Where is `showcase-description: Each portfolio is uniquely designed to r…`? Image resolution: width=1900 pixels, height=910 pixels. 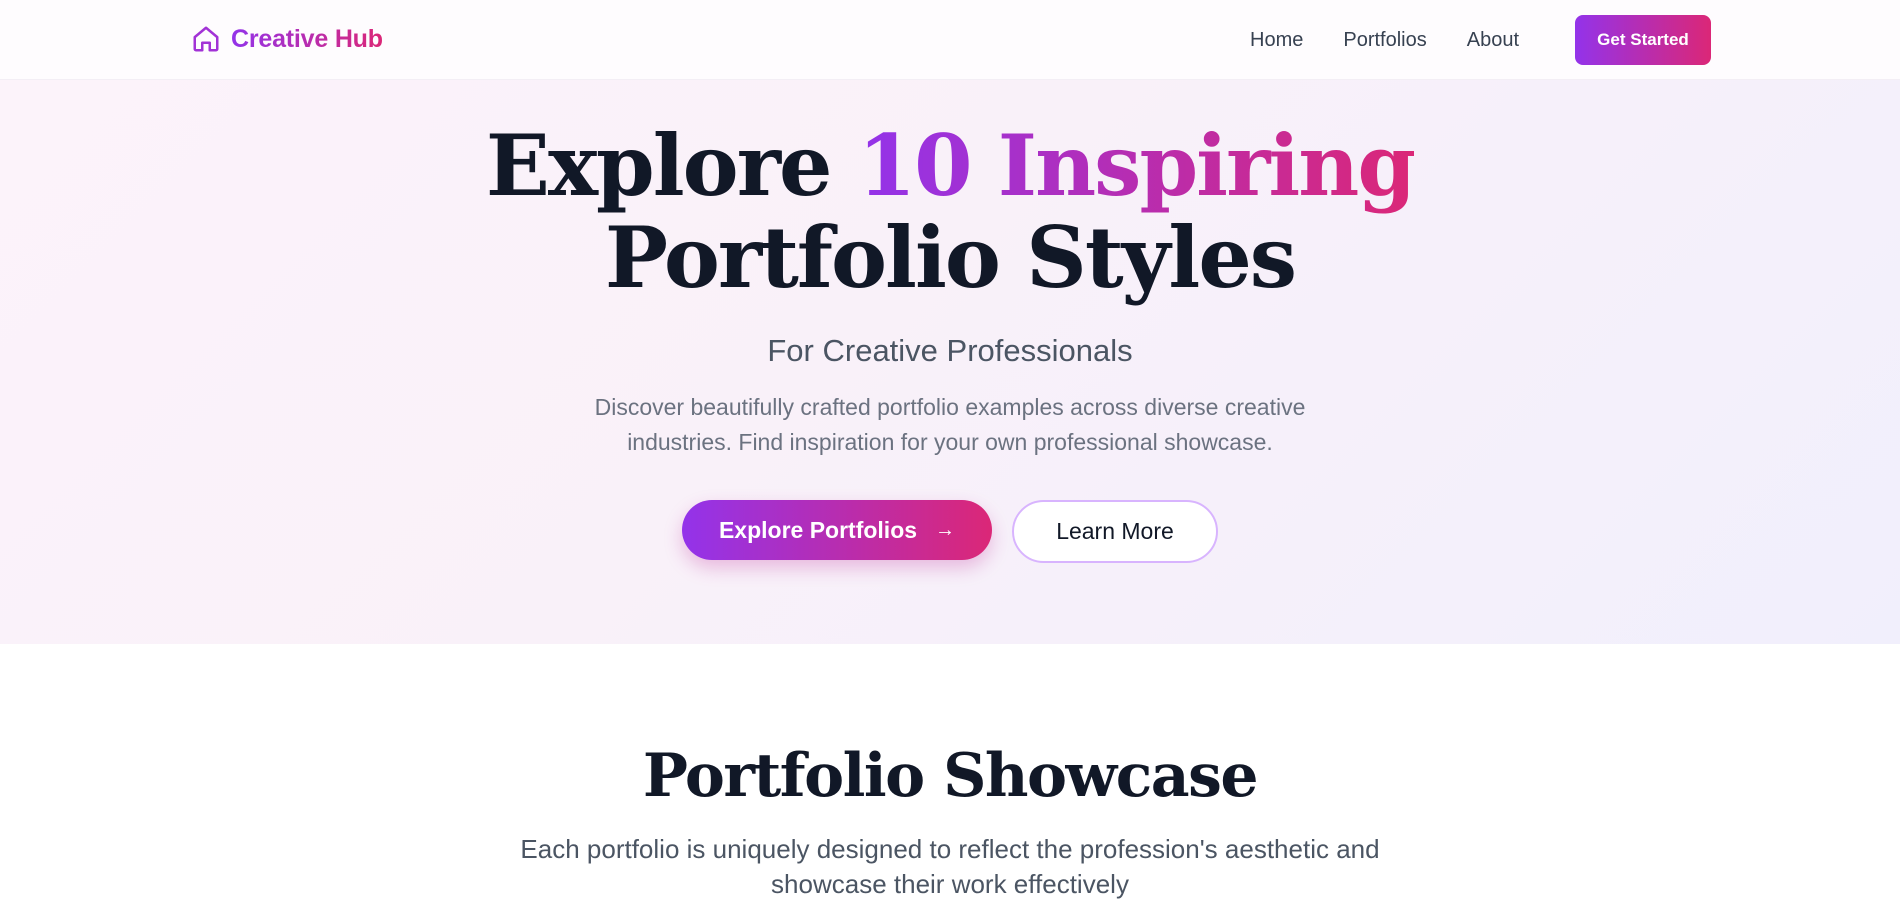
showcase-description: Each portfolio is uniquely designed to r… is located at coordinates (950, 866).